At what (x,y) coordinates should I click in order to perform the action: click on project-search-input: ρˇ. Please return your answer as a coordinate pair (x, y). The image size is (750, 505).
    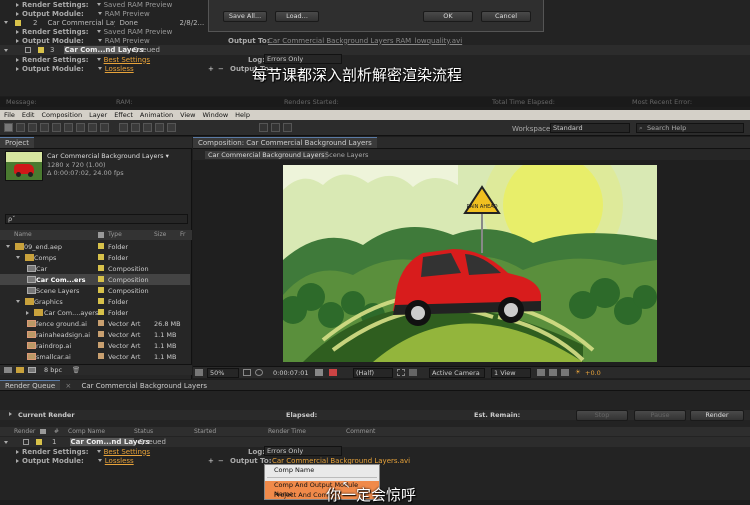
    Looking at the image, I should click on (96, 219).